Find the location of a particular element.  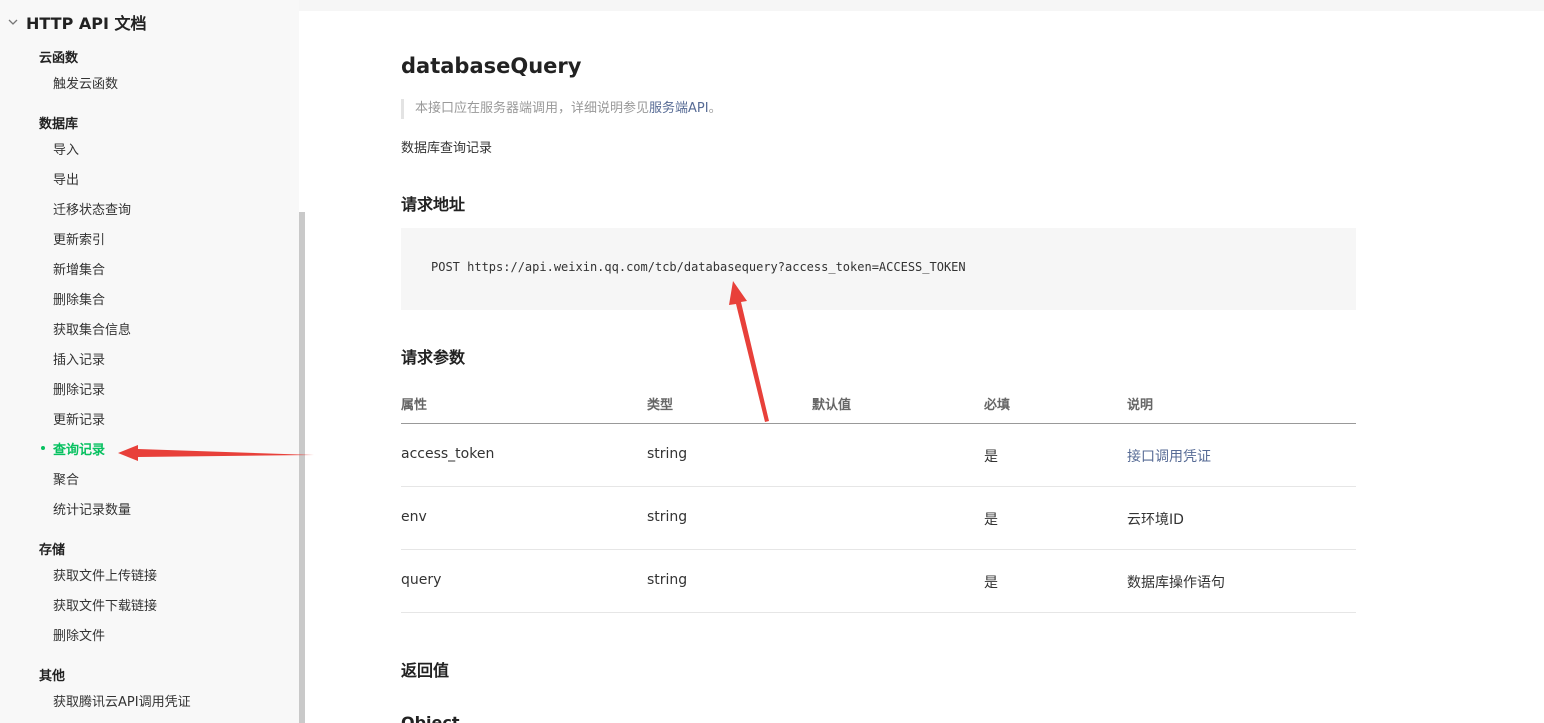

sidebar-item-count-records: 统计记录数量 is located at coordinates (92, 508).